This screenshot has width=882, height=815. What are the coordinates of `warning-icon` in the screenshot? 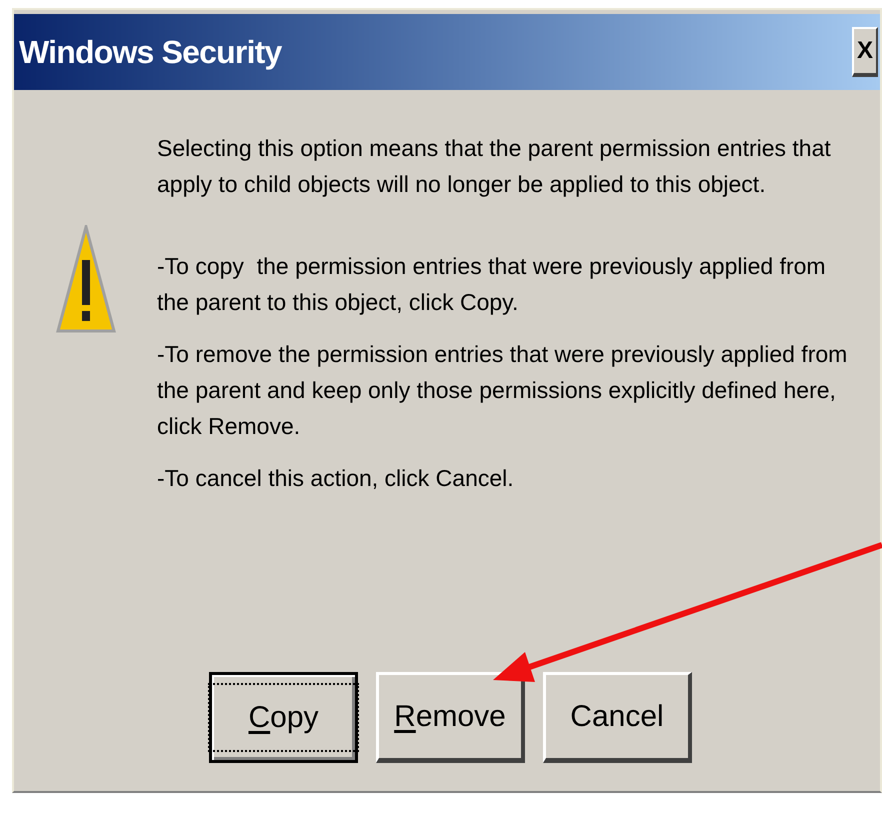 It's located at (86, 280).